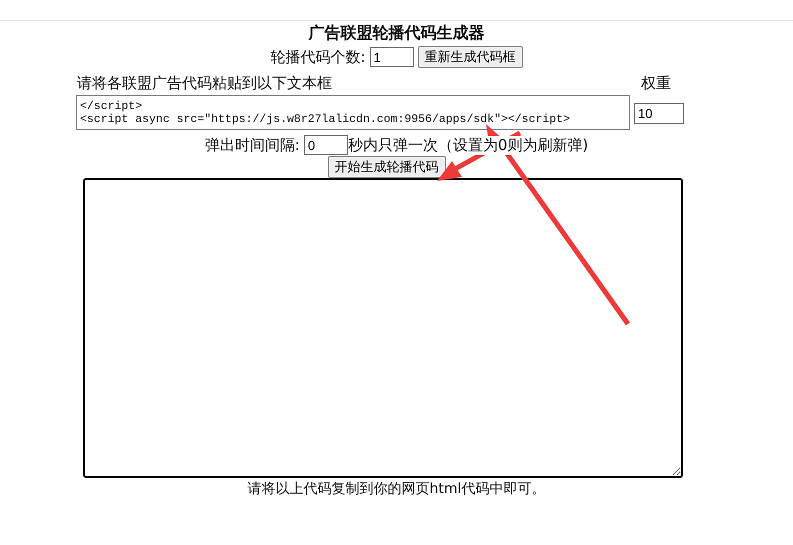  I want to click on interval-label: 弹出时间间隔:, so click(252, 145).